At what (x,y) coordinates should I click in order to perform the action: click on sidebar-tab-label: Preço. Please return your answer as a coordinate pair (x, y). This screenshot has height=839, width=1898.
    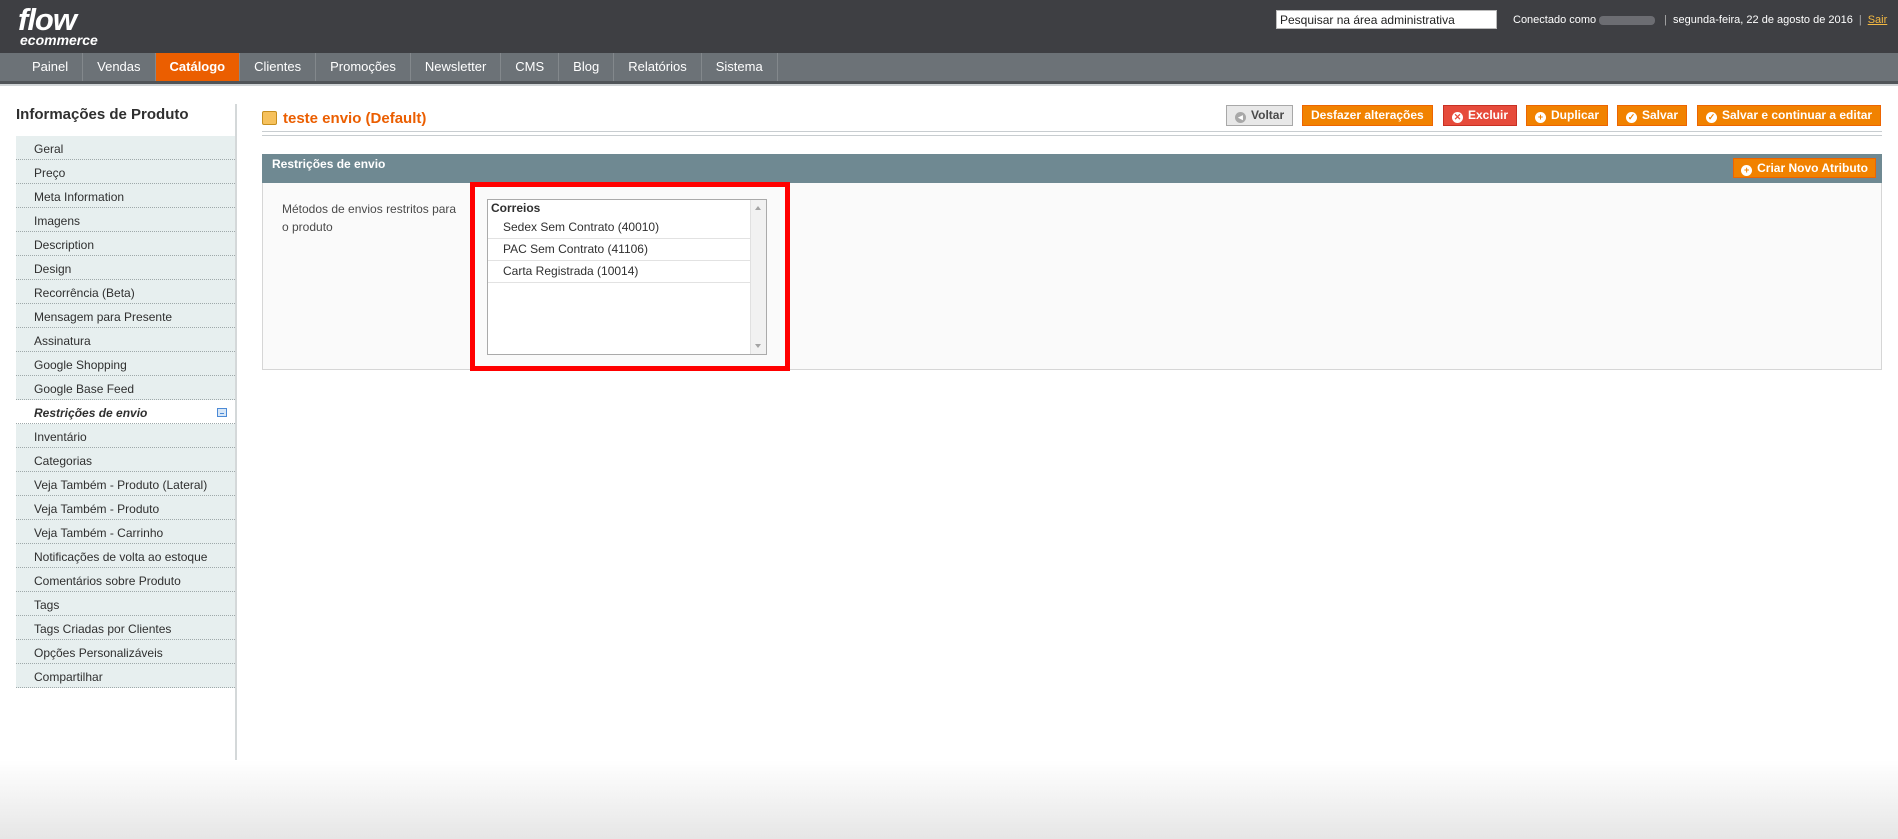
    Looking at the image, I should click on (50, 173).